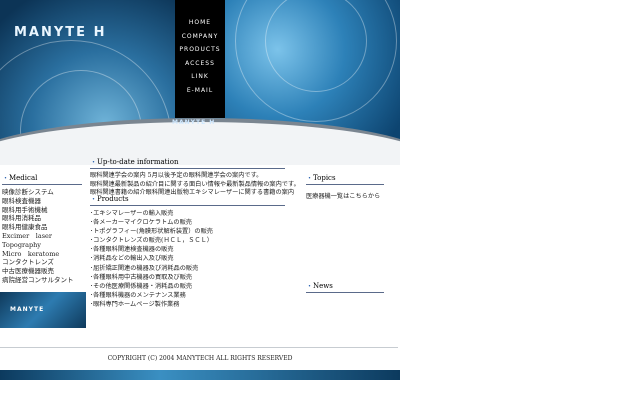 The width and height of the screenshot is (640, 400). What do you see at coordinates (132, 213) in the screenshot?
I see `product-item: ･エキシマレーザーの輸入販売` at bounding box center [132, 213].